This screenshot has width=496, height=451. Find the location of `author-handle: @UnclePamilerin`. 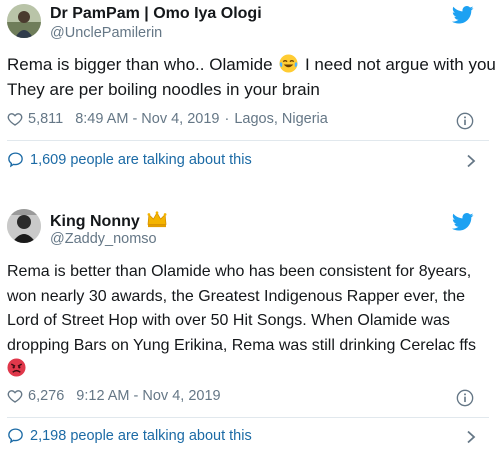

author-handle: @UnclePamilerin is located at coordinates (106, 33).